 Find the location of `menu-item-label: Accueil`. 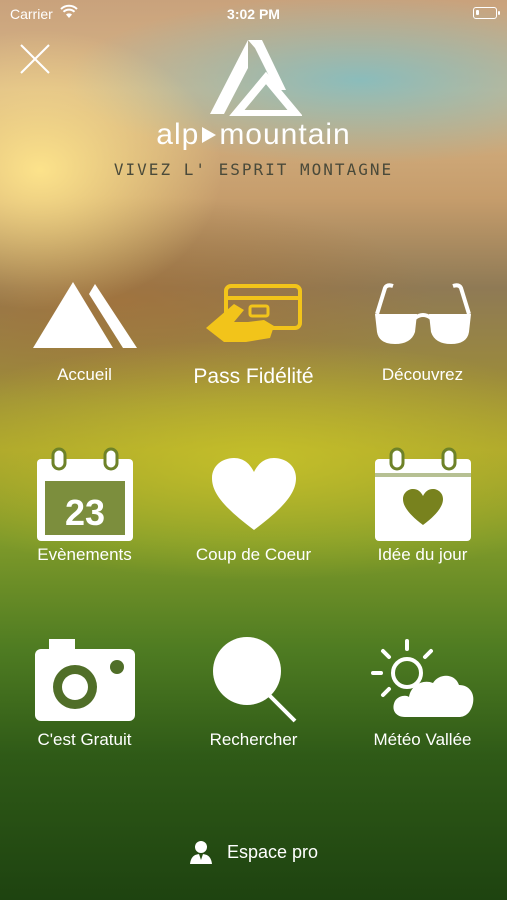

menu-item-label: Accueil is located at coordinates (84, 374).